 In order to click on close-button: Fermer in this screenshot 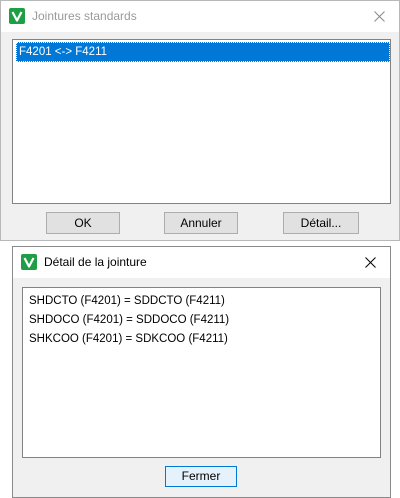, I will do `click(201, 476)`.